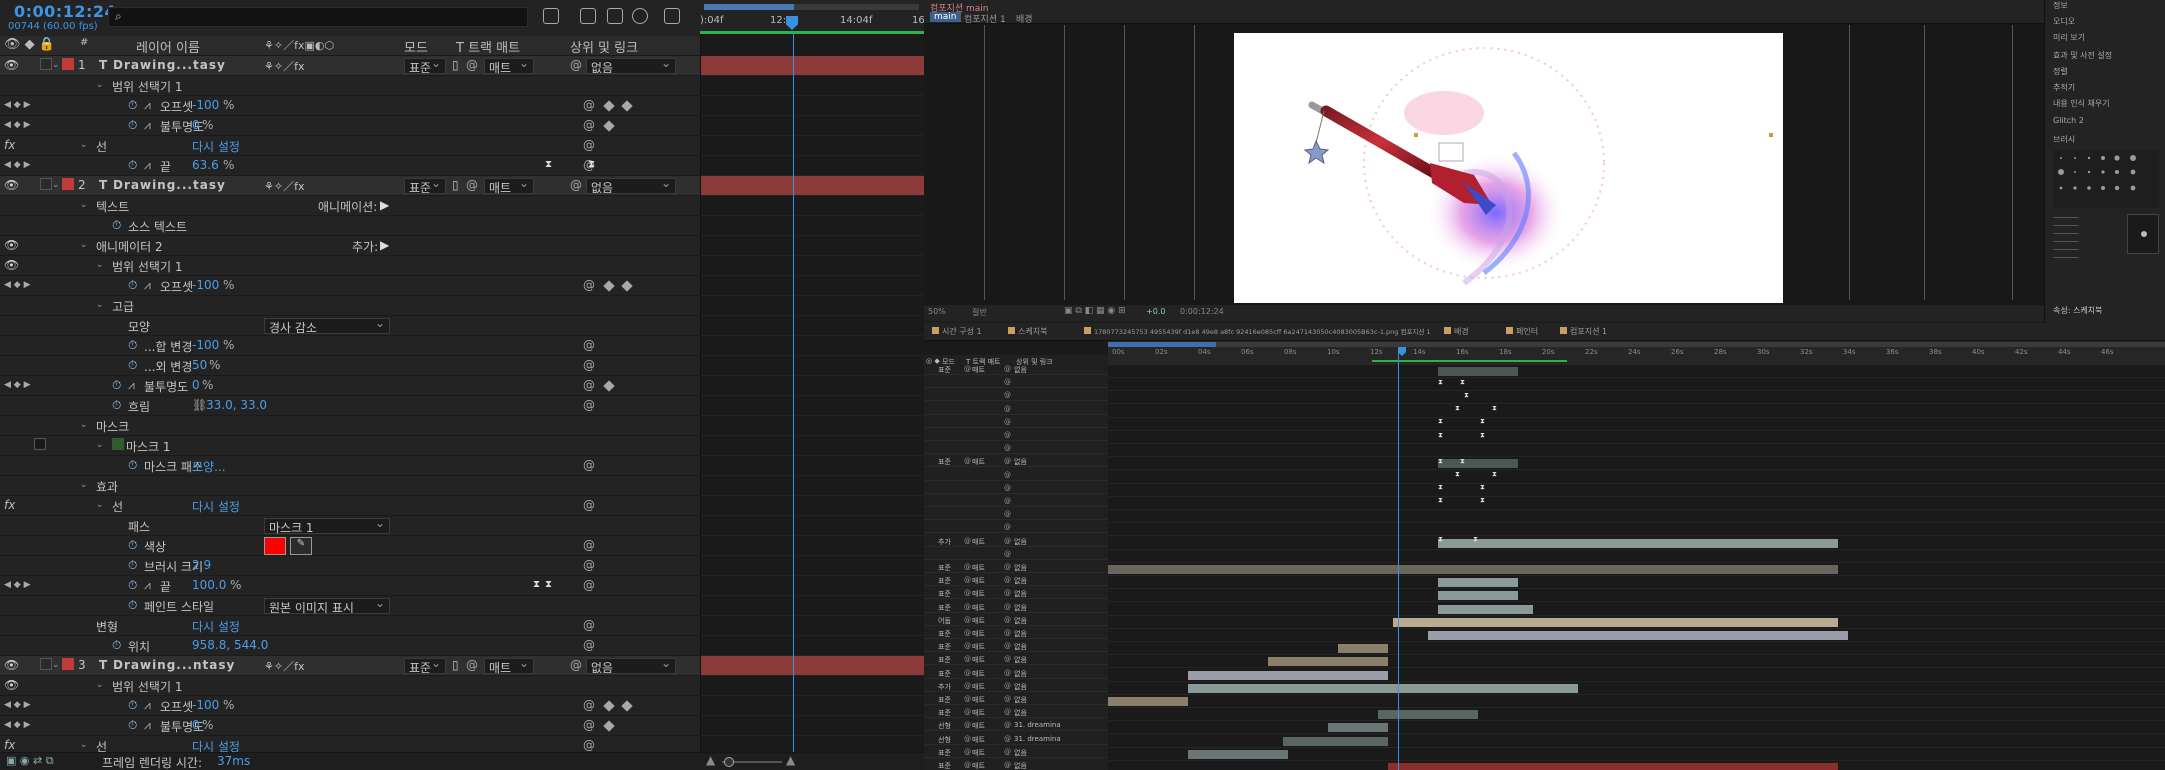  I want to click on exposure-value: +0.0, so click(1155, 311).